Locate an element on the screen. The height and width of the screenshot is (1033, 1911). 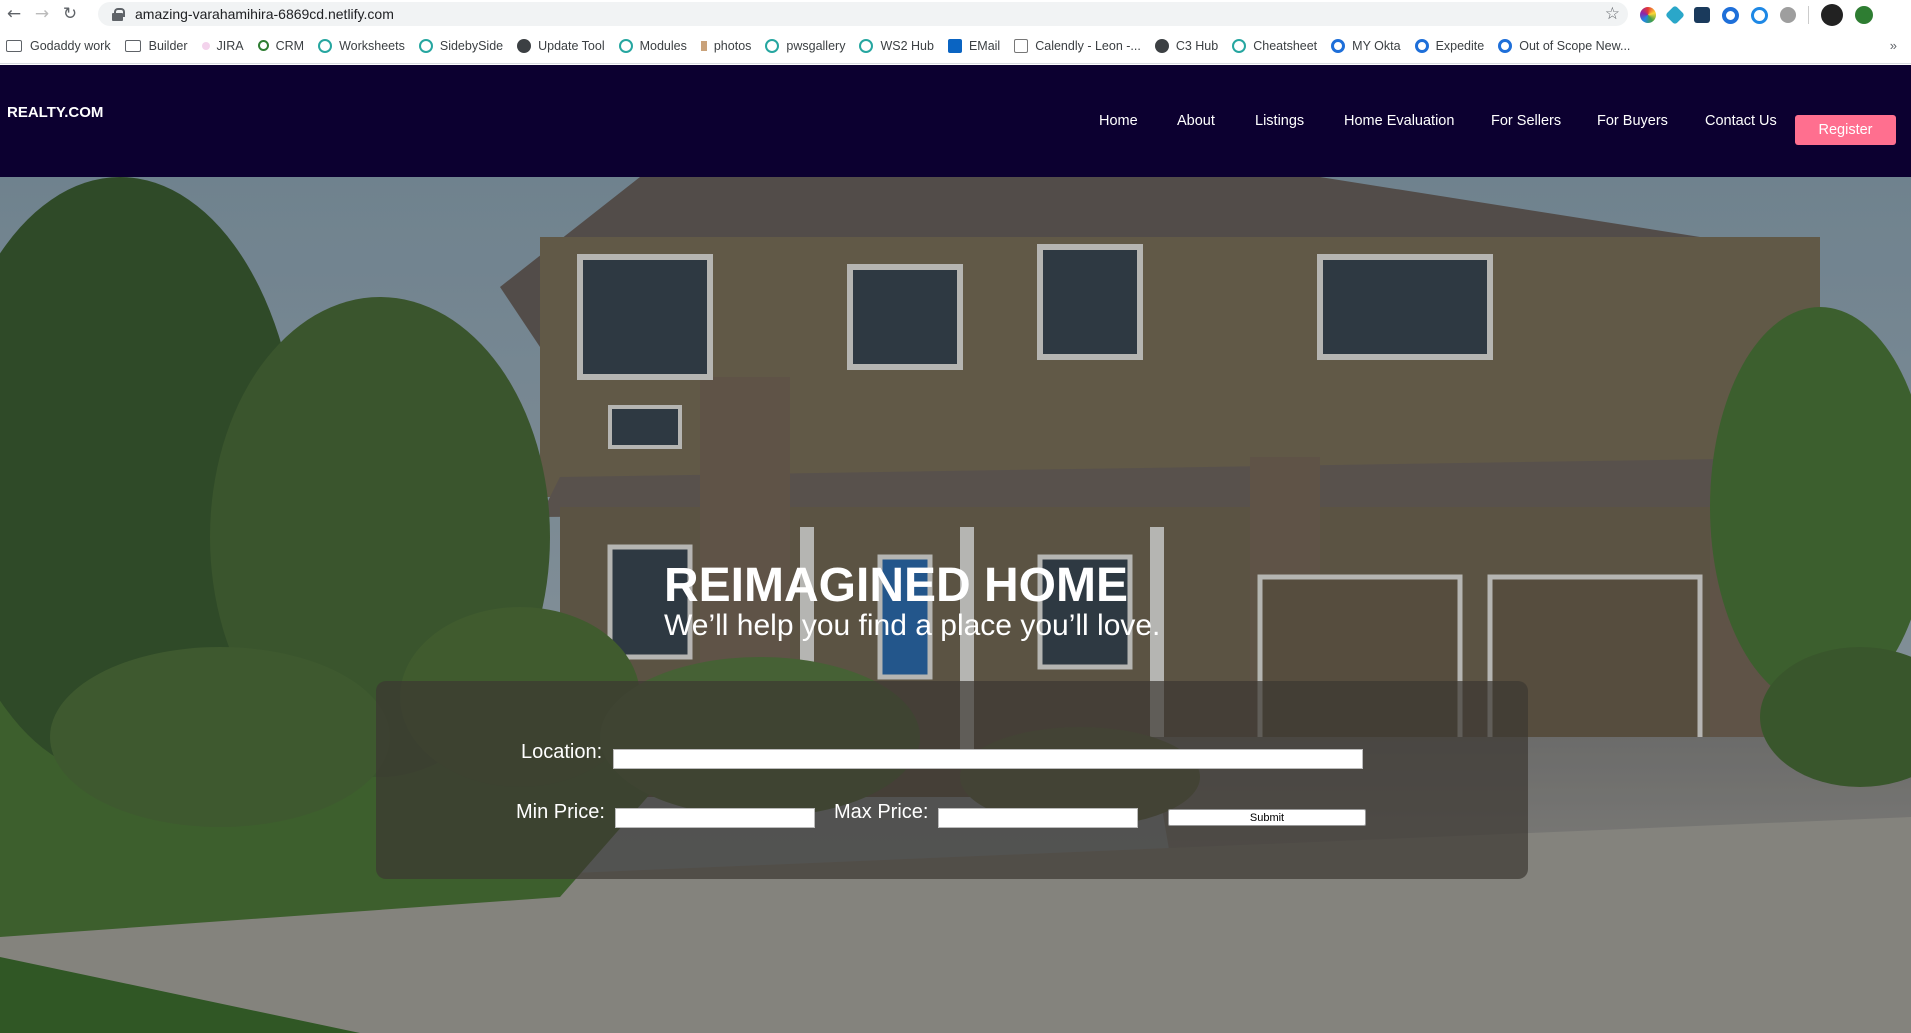
bookmark-label: C3 Hub is located at coordinates (1197, 45).